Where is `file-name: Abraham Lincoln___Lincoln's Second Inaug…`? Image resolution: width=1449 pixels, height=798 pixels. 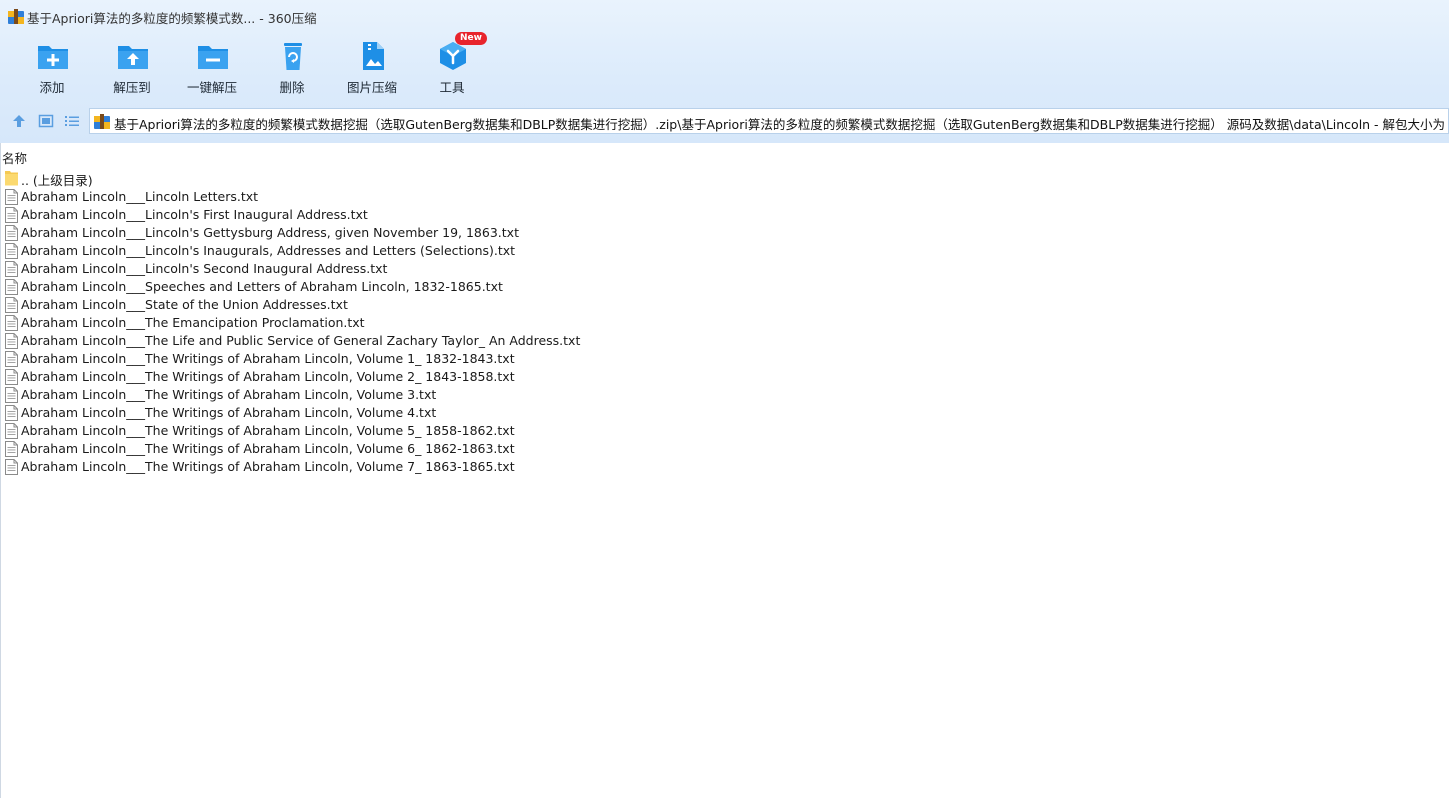 file-name: Abraham Lincoln___Lincoln's Second Inaug… is located at coordinates (204, 268).